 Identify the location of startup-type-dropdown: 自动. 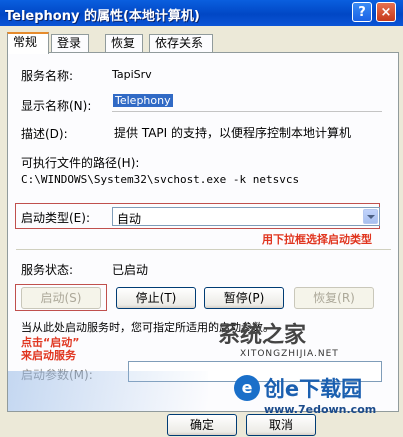
(246, 216).